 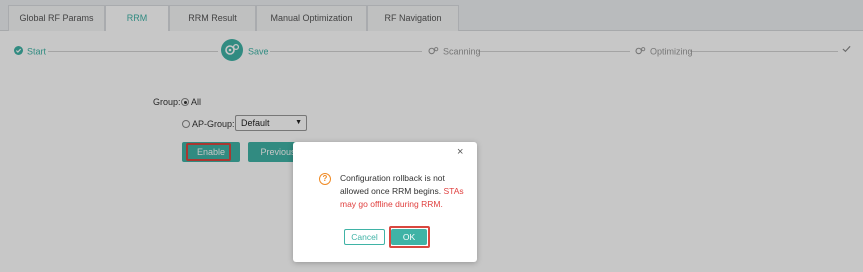 I want to click on ok-button-highlight, so click(x=409, y=237).